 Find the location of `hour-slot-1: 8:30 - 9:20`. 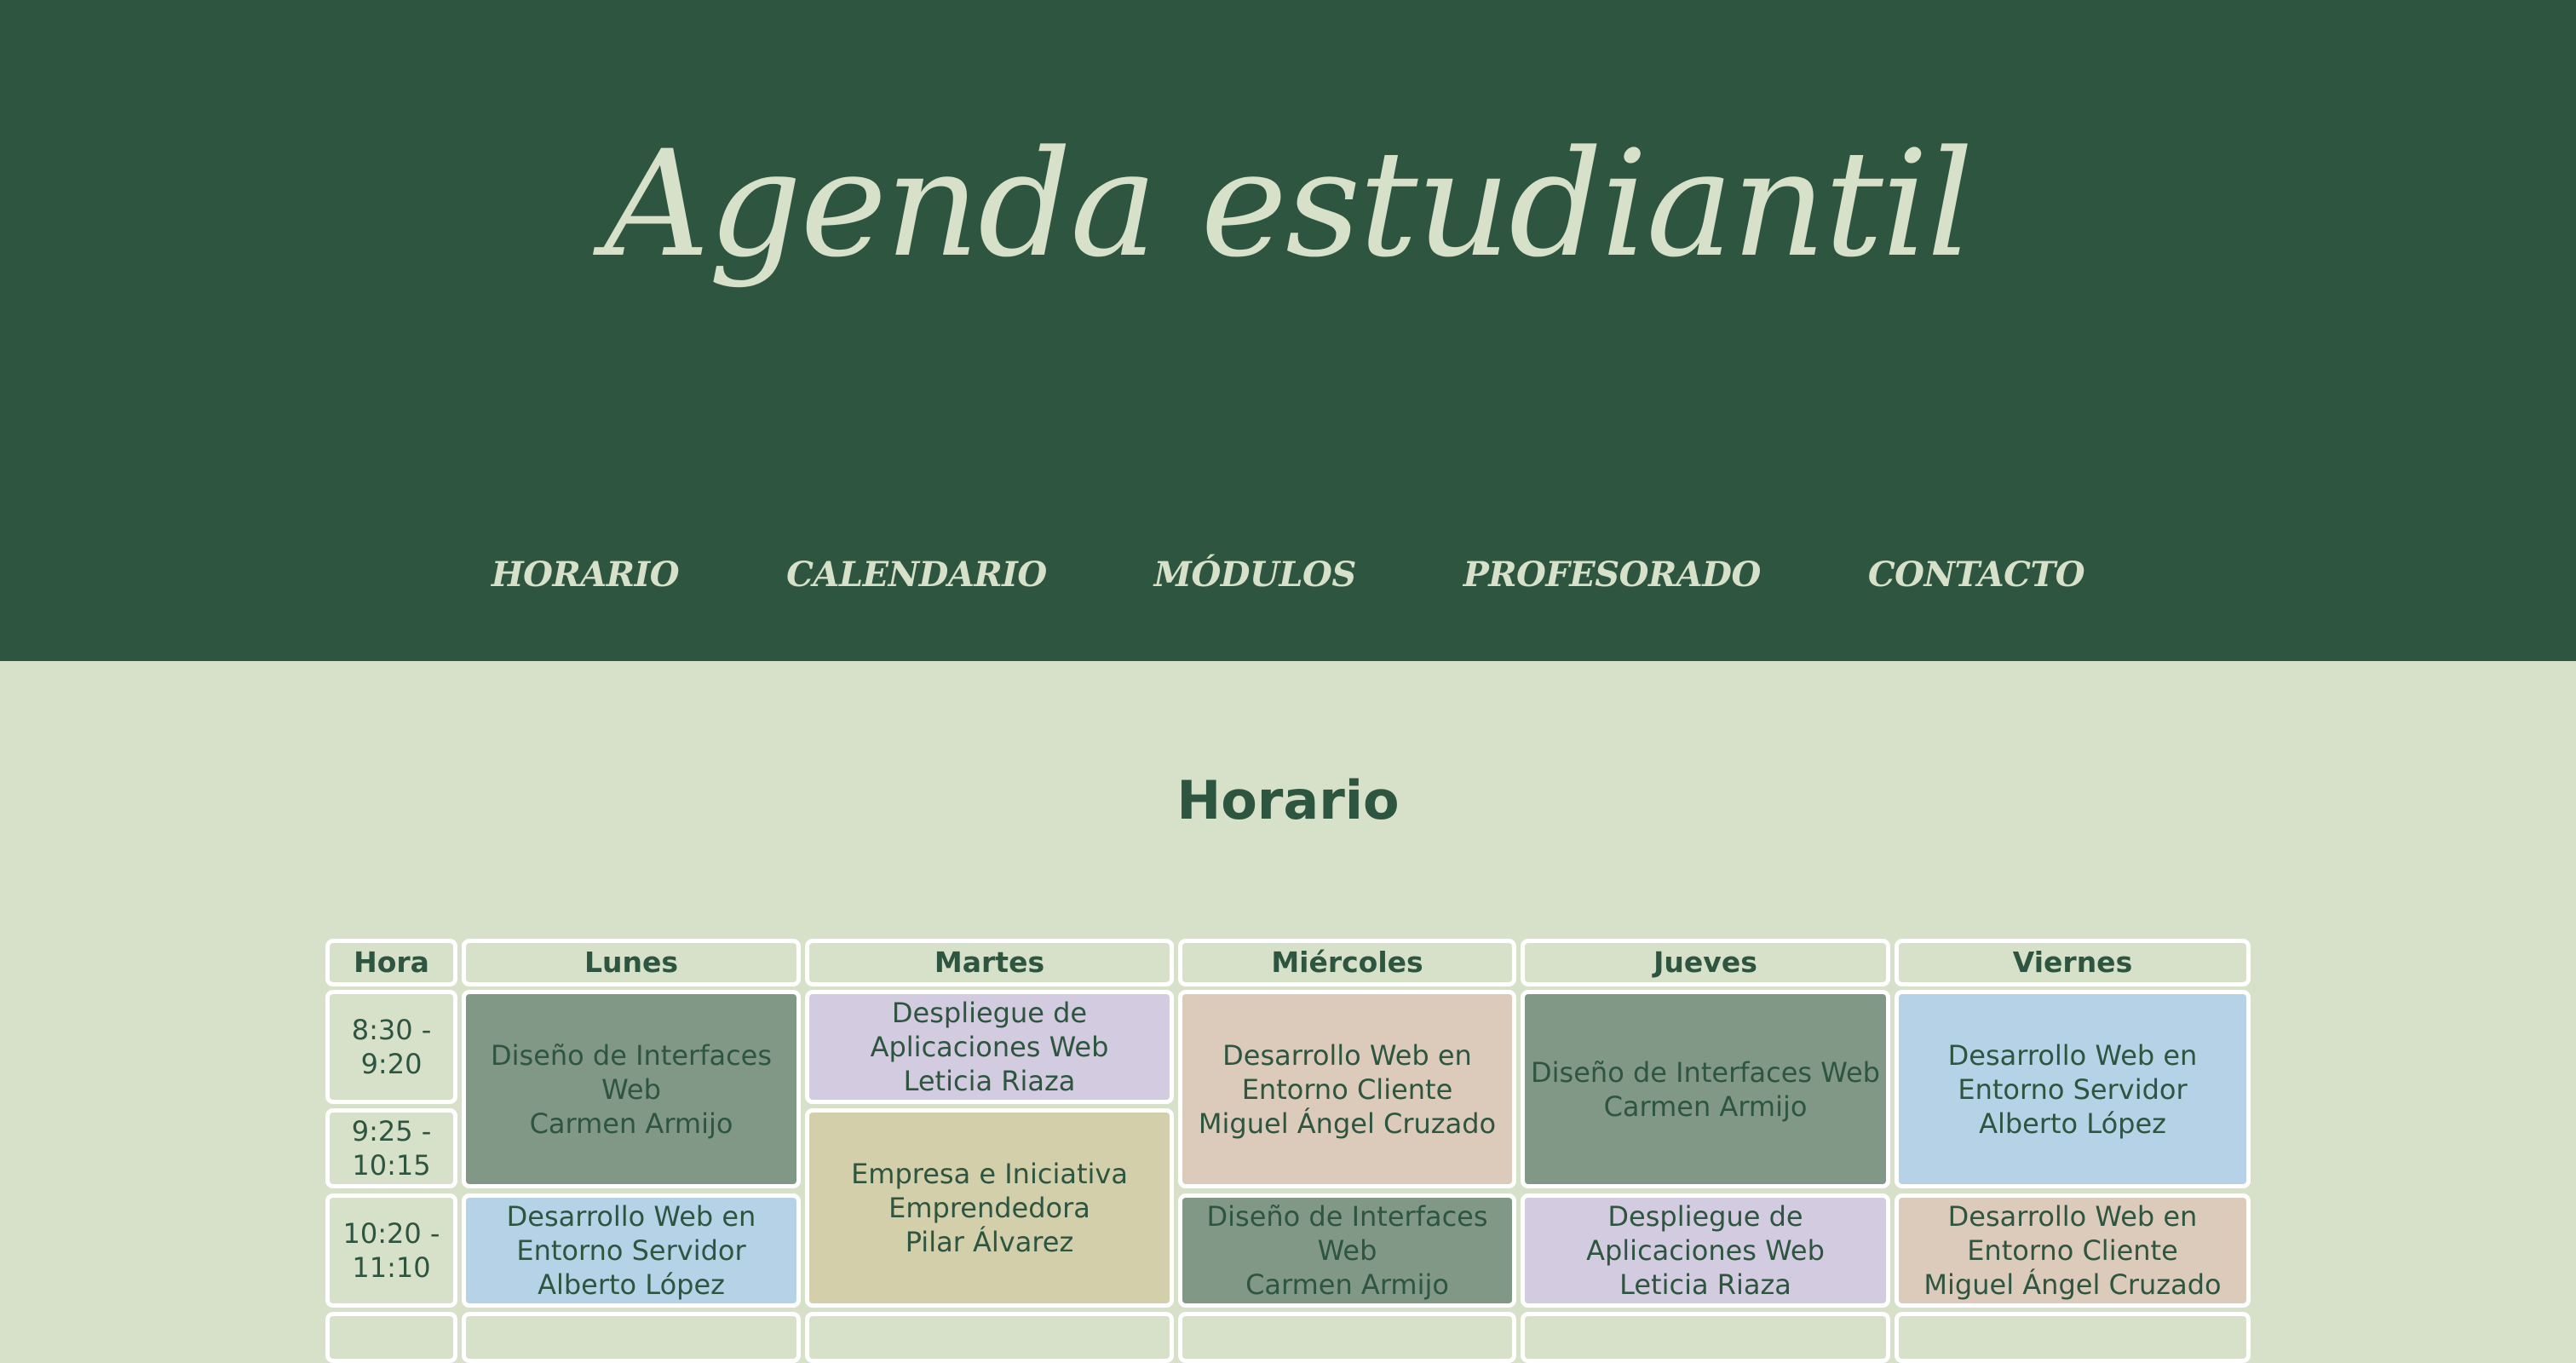

hour-slot-1: 8:30 - 9:20 is located at coordinates (391, 1047).